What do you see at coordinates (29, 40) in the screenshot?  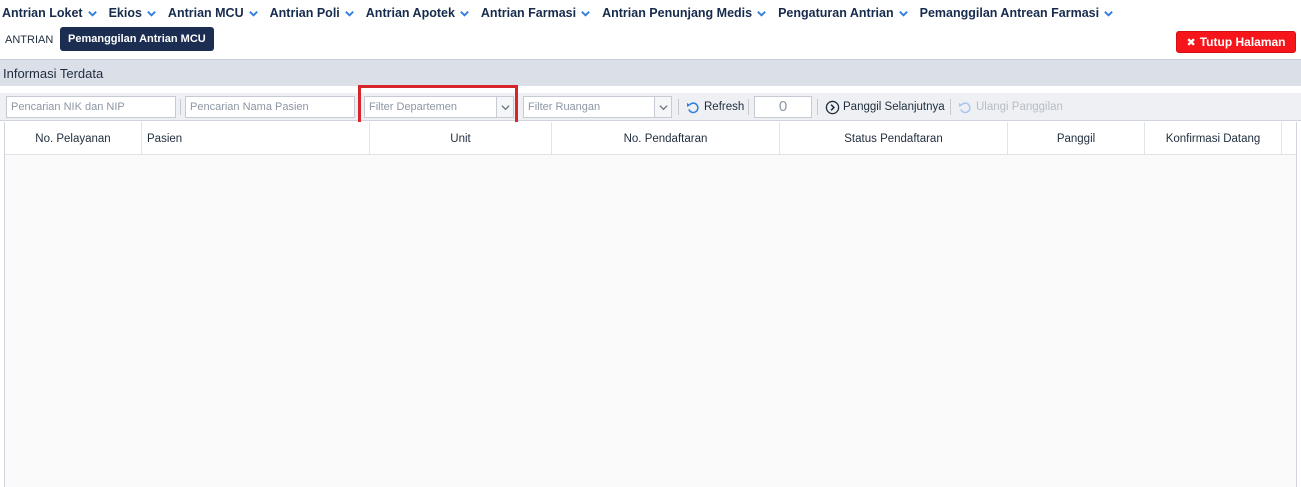 I see `breadcrumb: ANTRIAN` at bounding box center [29, 40].